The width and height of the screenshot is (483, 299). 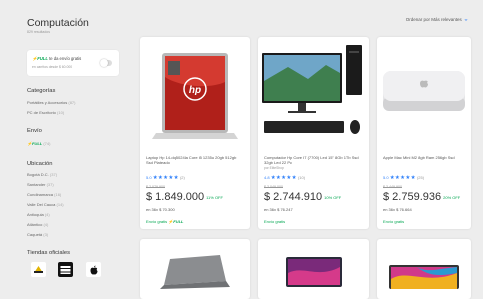 I want to click on location-filter-item: Atlántico (4), so click(x=37, y=224).